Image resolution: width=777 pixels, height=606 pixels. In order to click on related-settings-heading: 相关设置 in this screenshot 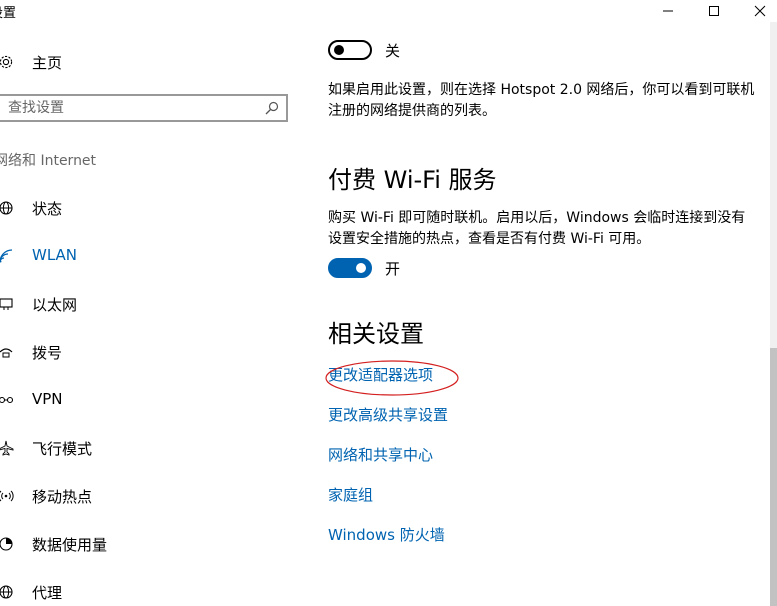, I will do `click(376, 334)`.